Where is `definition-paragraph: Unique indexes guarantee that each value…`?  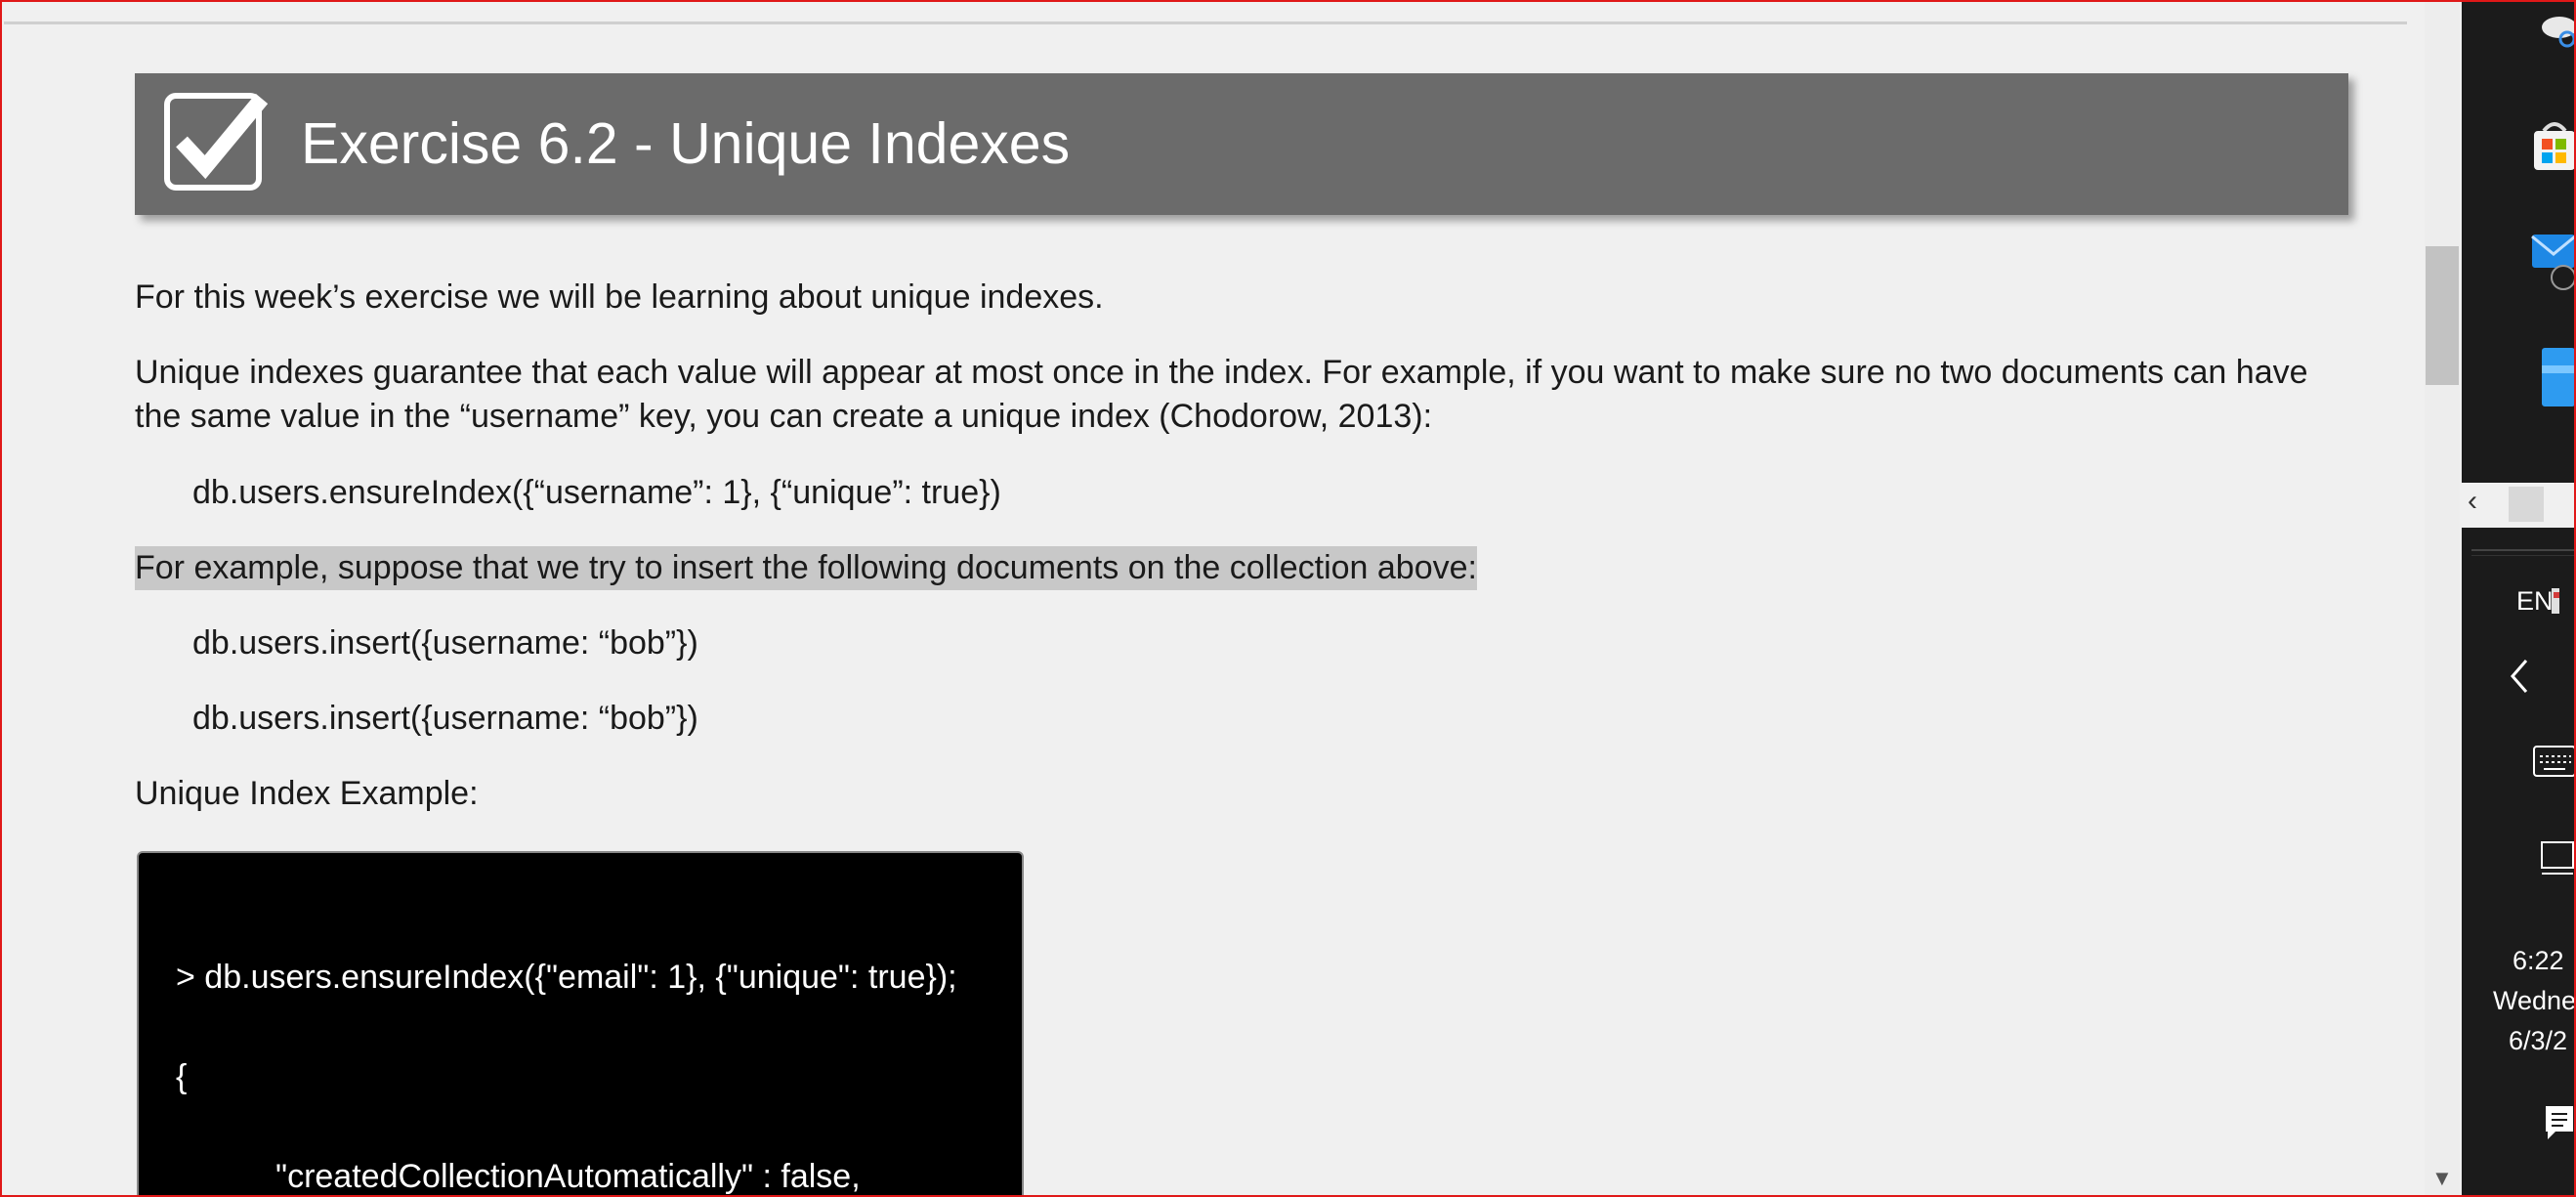
definition-paragraph: Unique indexes guarantee that each value… is located at coordinates (1221, 394).